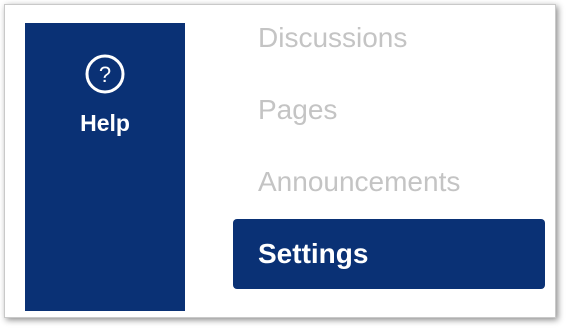 The height and width of the screenshot is (328, 568). Describe the element at coordinates (389, 254) in the screenshot. I see `course-nav-item-settings: Settings` at that location.